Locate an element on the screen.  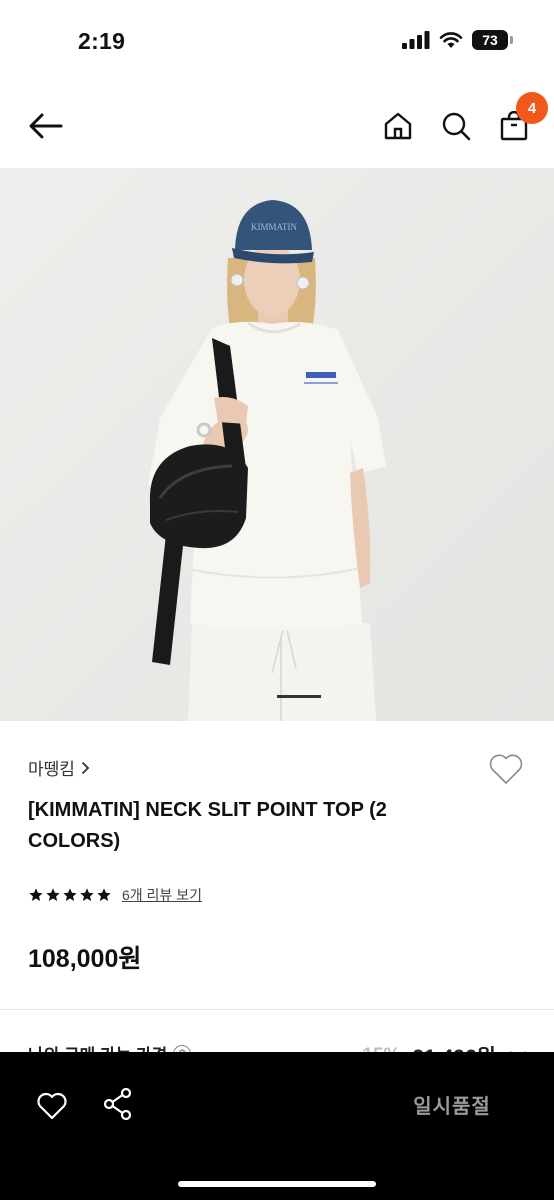
signal-icon is located at coordinates (416, 40).